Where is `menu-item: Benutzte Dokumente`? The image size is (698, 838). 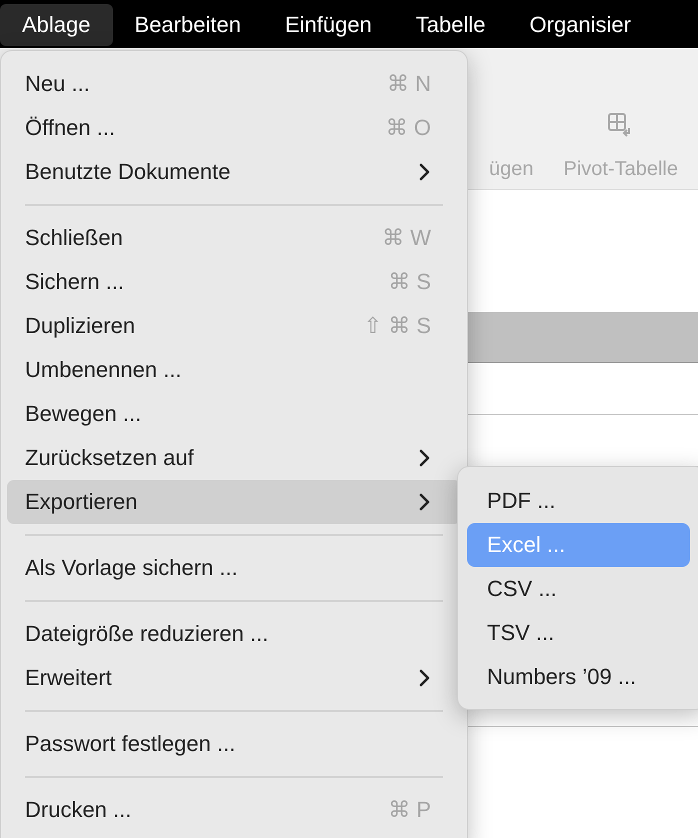
menu-item: Benutzte Dokumente is located at coordinates (234, 172).